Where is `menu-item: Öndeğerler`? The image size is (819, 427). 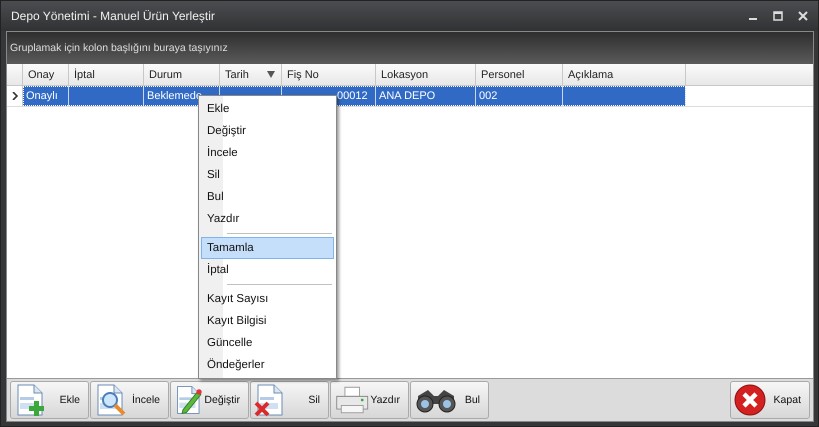
menu-item: Öndeğerler is located at coordinates (267, 365).